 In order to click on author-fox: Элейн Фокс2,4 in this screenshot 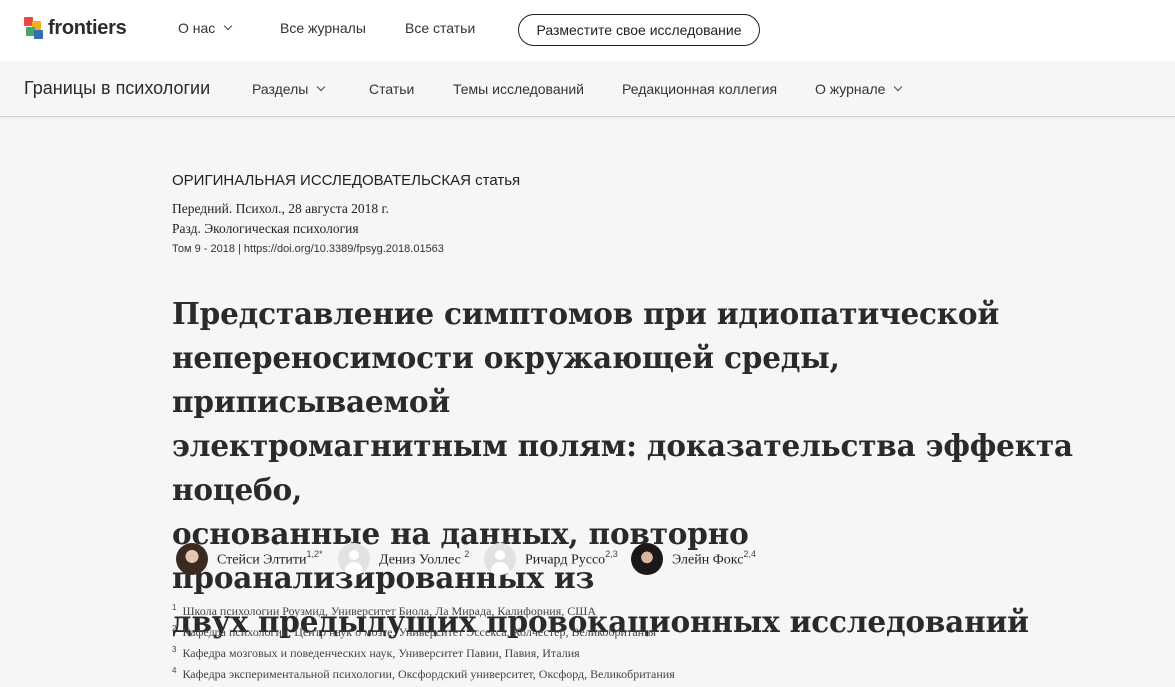, I will do `click(693, 559)`.